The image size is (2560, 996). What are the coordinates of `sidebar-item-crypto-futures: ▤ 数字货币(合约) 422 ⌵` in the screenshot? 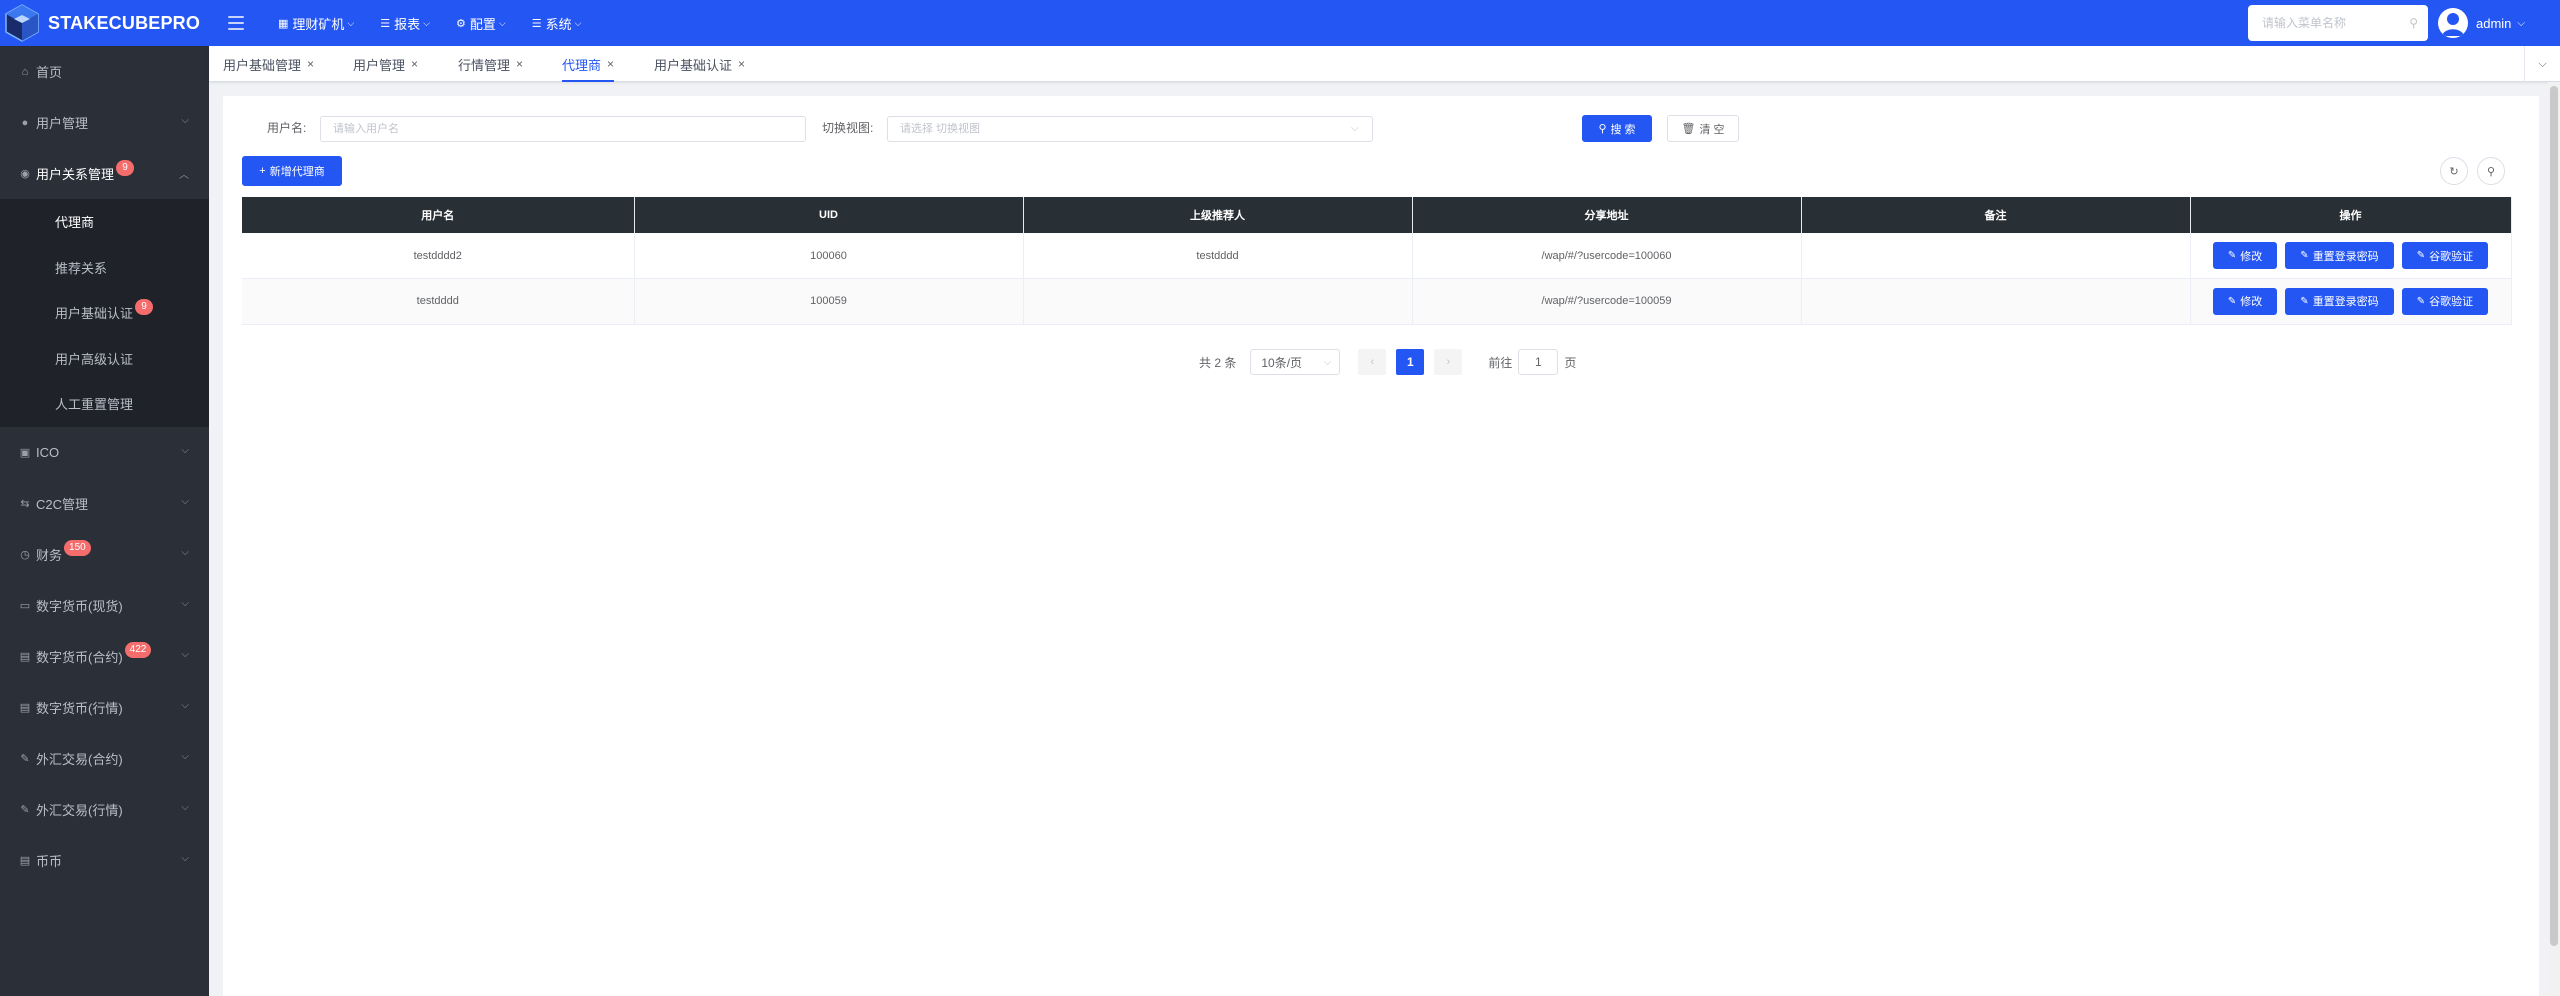 It's located at (104, 656).